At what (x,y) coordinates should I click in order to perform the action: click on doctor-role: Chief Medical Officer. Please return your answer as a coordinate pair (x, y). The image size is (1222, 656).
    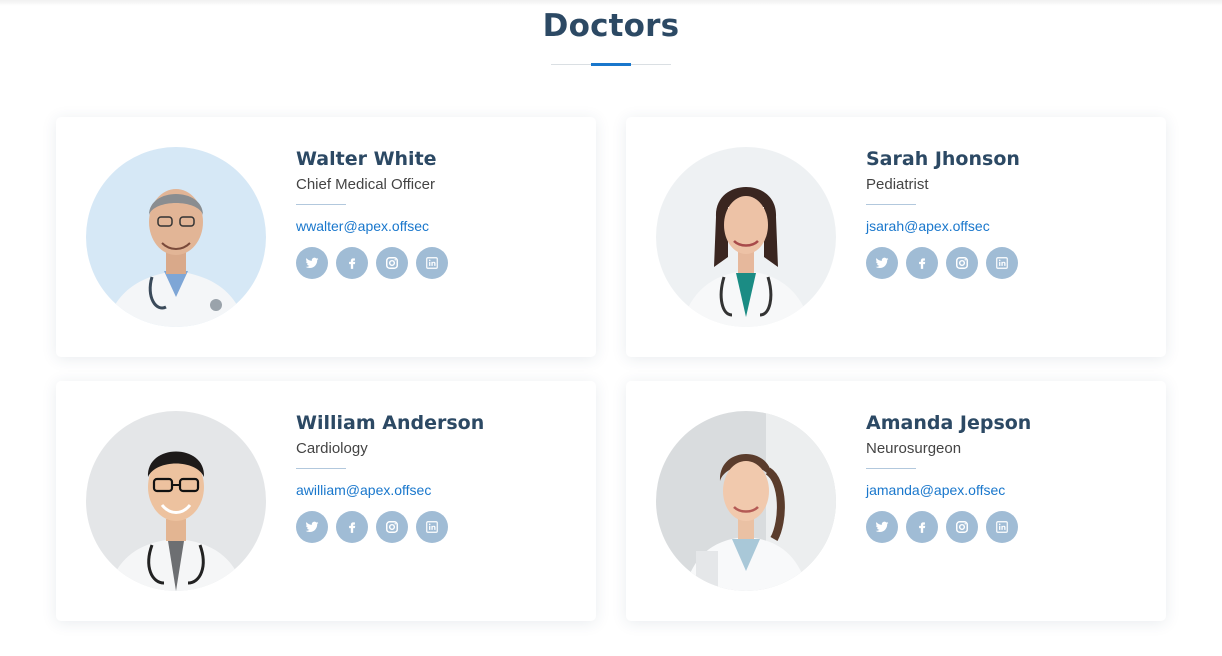
    Looking at the image, I should click on (365, 184).